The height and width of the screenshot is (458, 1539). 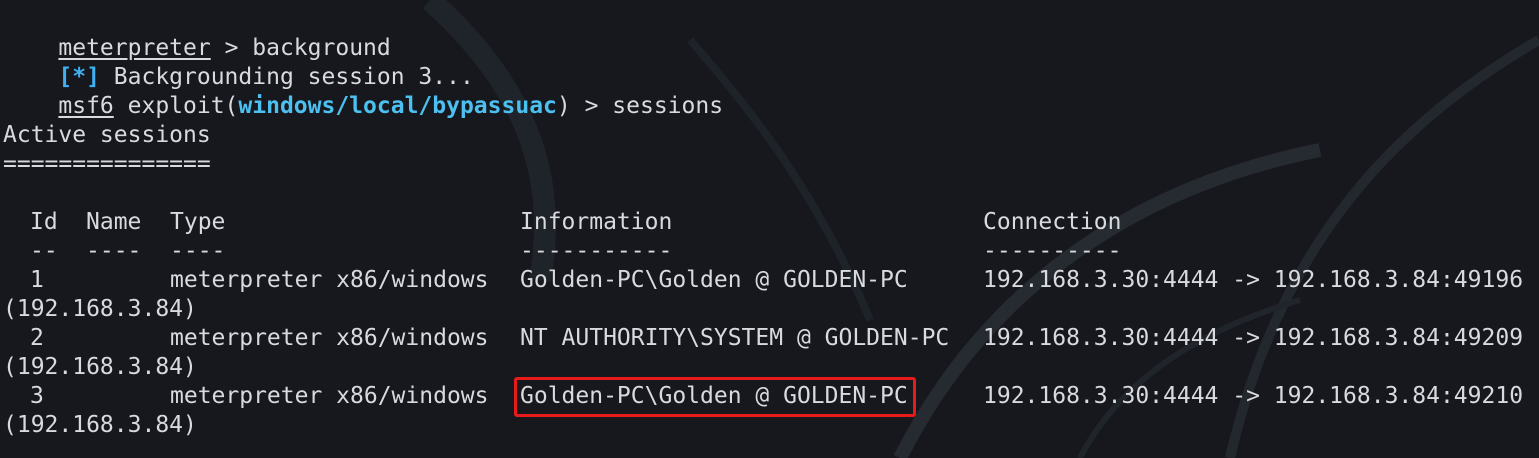 What do you see at coordinates (735, 338) in the screenshot?
I see `session-information: NT AUTHORITY\SYSTEM @ GOLDEN-PC` at bounding box center [735, 338].